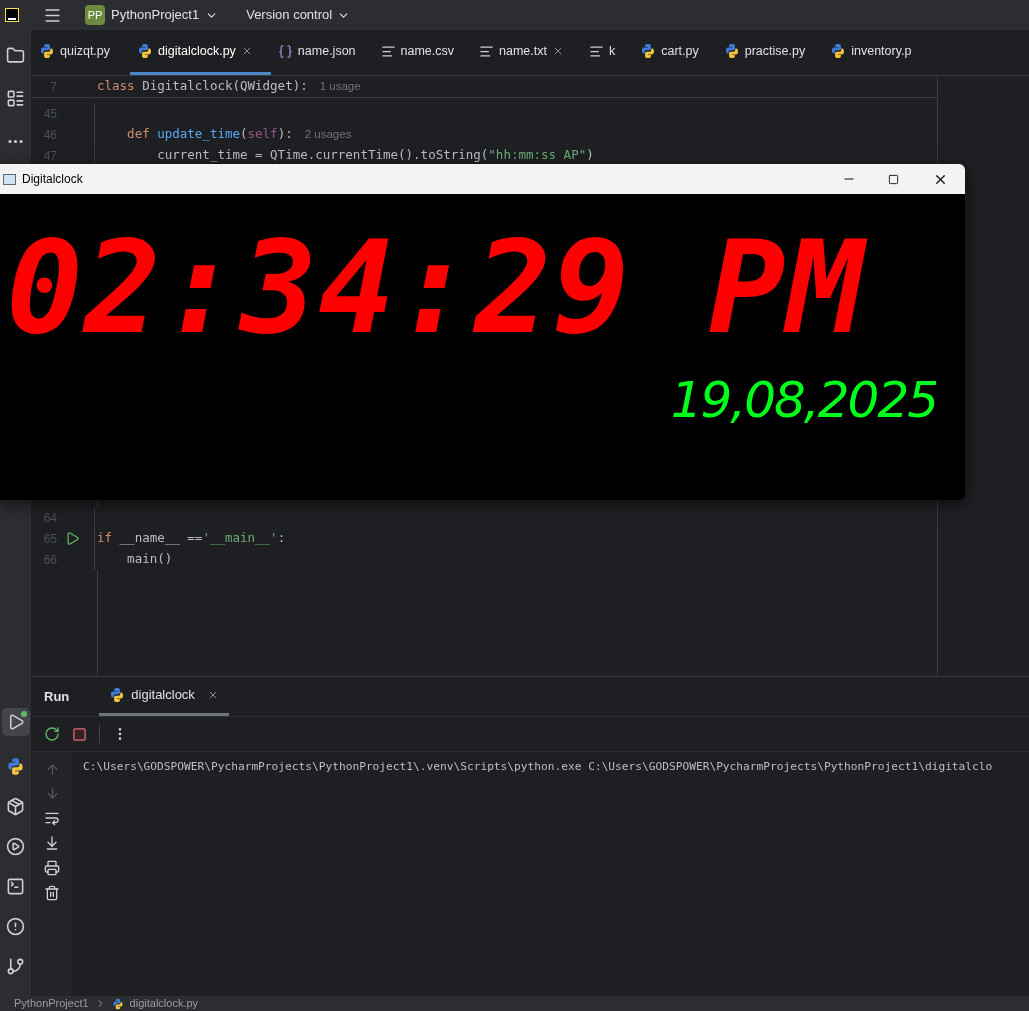 This screenshot has height=1011, width=1029. What do you see at coordinates (52, 818) in the screenshot?
I see `soft-wrap-icon` at bounding box center [52, 818].